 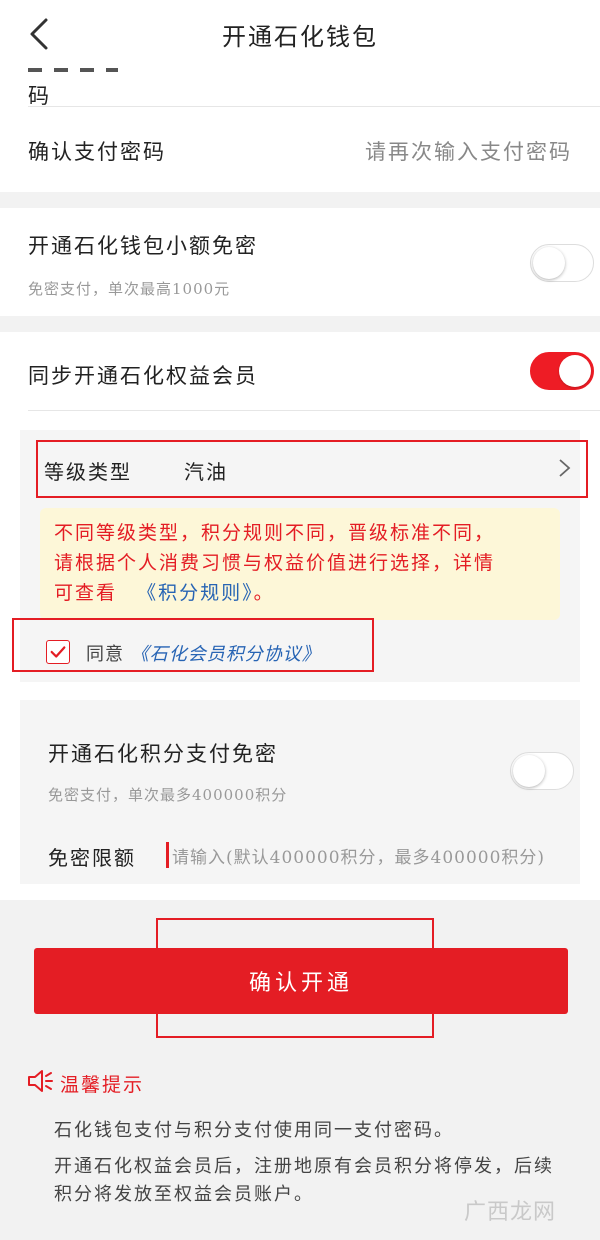 I want to click on notice-line: 可查看 《积分规则》。, so click(x=300, y=593).